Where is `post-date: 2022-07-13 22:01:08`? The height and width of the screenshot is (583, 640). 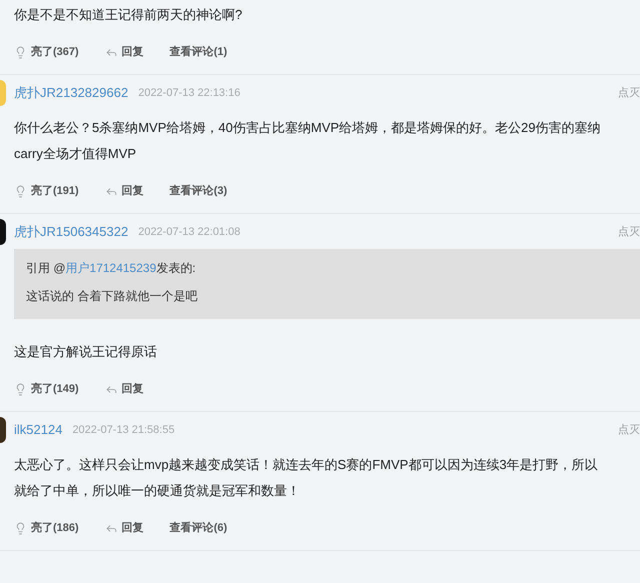
post-date: 2022-07-13 22:01:08 is located at coordinates (189, 232).